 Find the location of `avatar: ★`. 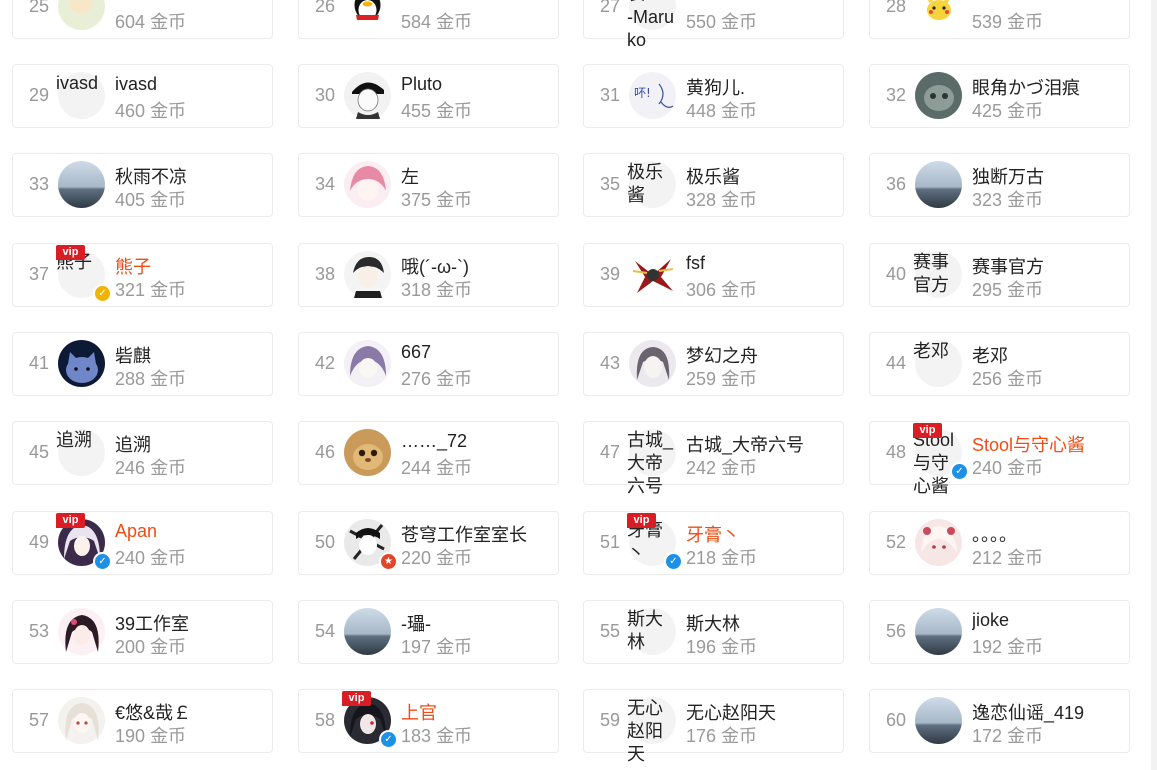

avatar: ★ is located at coordinates (371, 545).